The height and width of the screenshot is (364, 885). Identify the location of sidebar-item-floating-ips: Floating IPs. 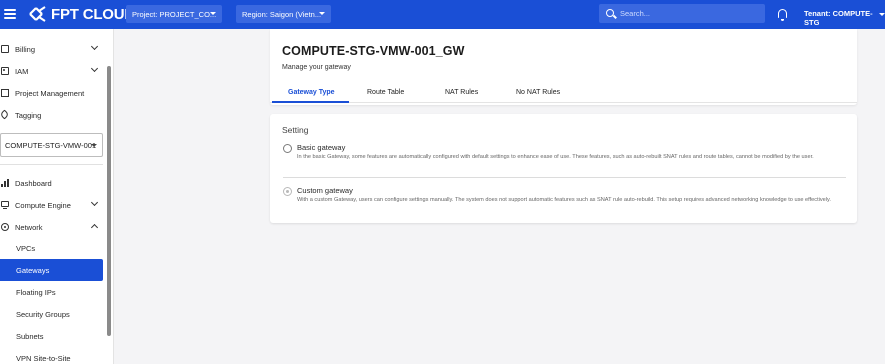
(51, 292).